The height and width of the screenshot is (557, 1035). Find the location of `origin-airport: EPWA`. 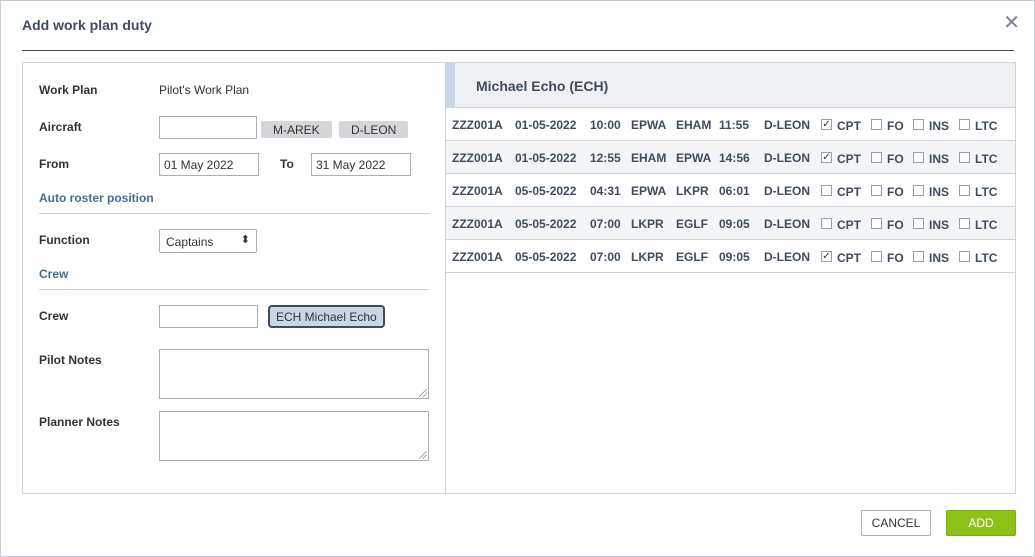

origin-airport: EPWA is located at coordinates (649, 191).